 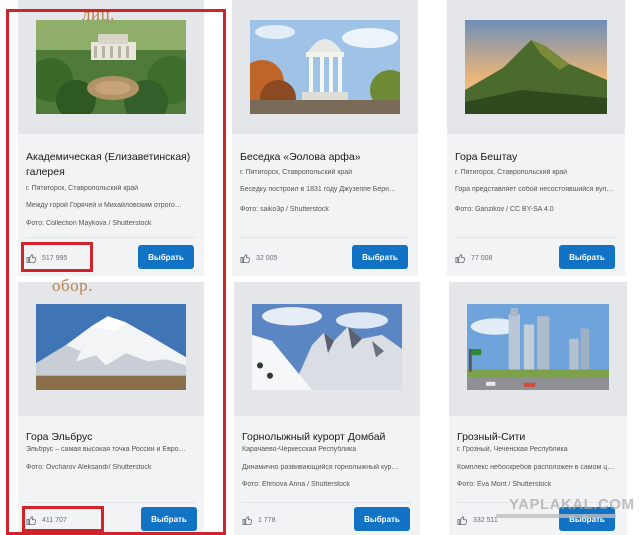 What do you see at coordinates (491, 437) in the screenshot?
I see `card-title: Грозный-Сити` at bounding box center [491, 437].